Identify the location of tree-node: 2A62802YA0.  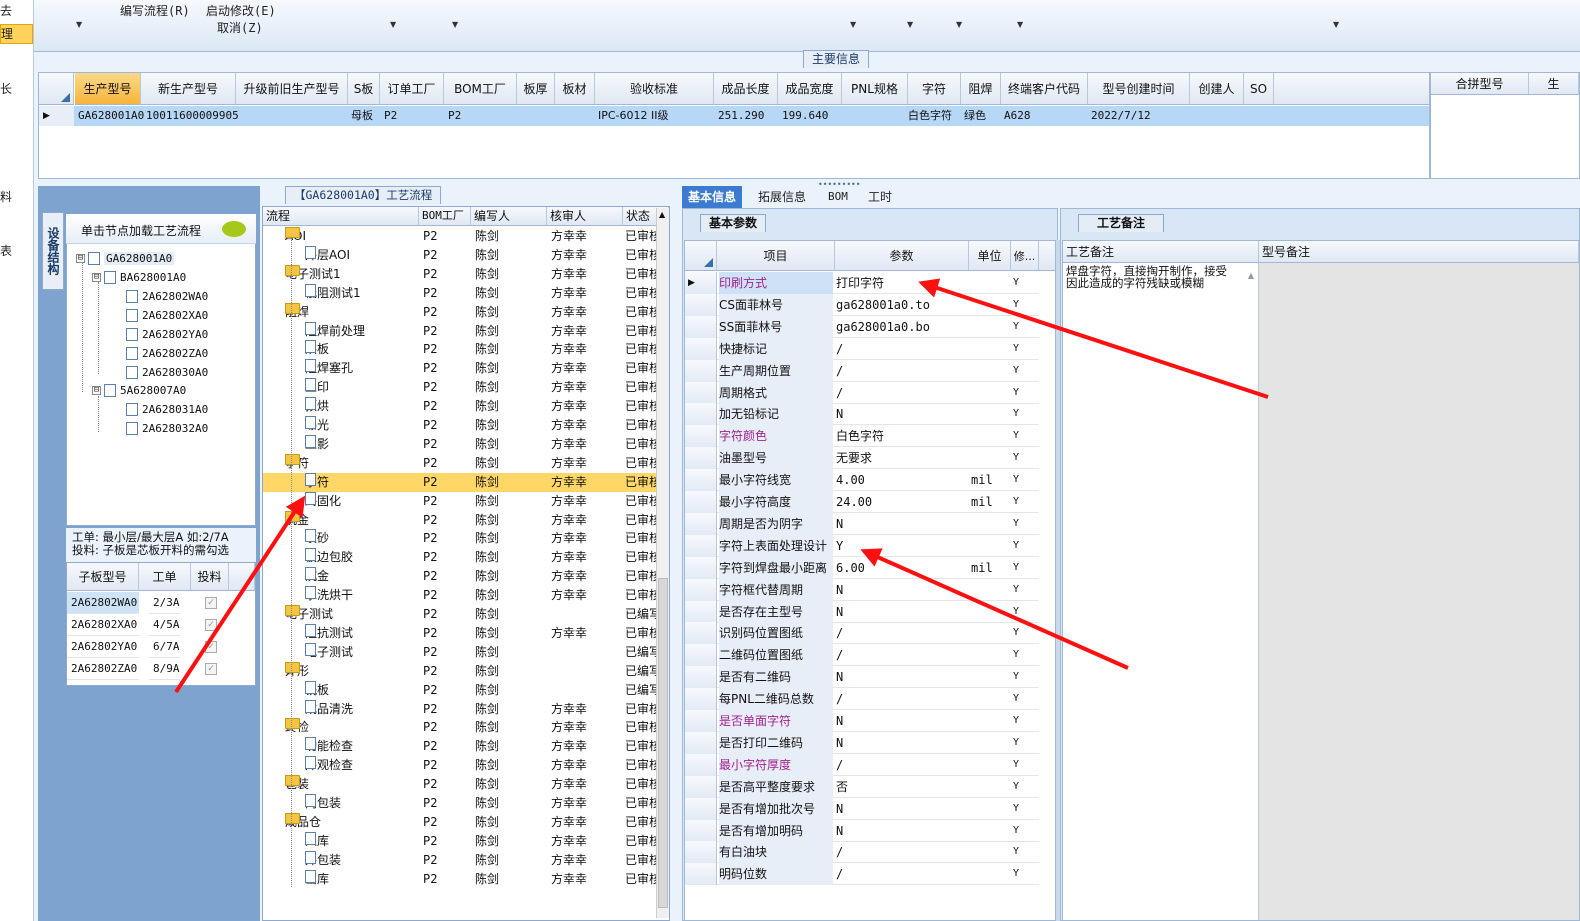
(167, 334).